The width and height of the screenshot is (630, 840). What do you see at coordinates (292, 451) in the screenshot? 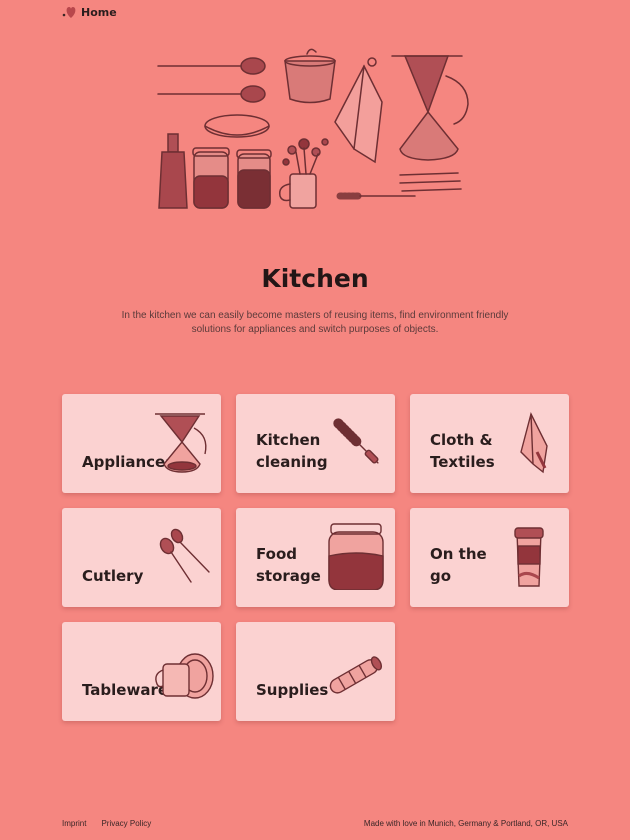
I see `category-label: Kitchen cleaning` at bounding box center [292, 451].